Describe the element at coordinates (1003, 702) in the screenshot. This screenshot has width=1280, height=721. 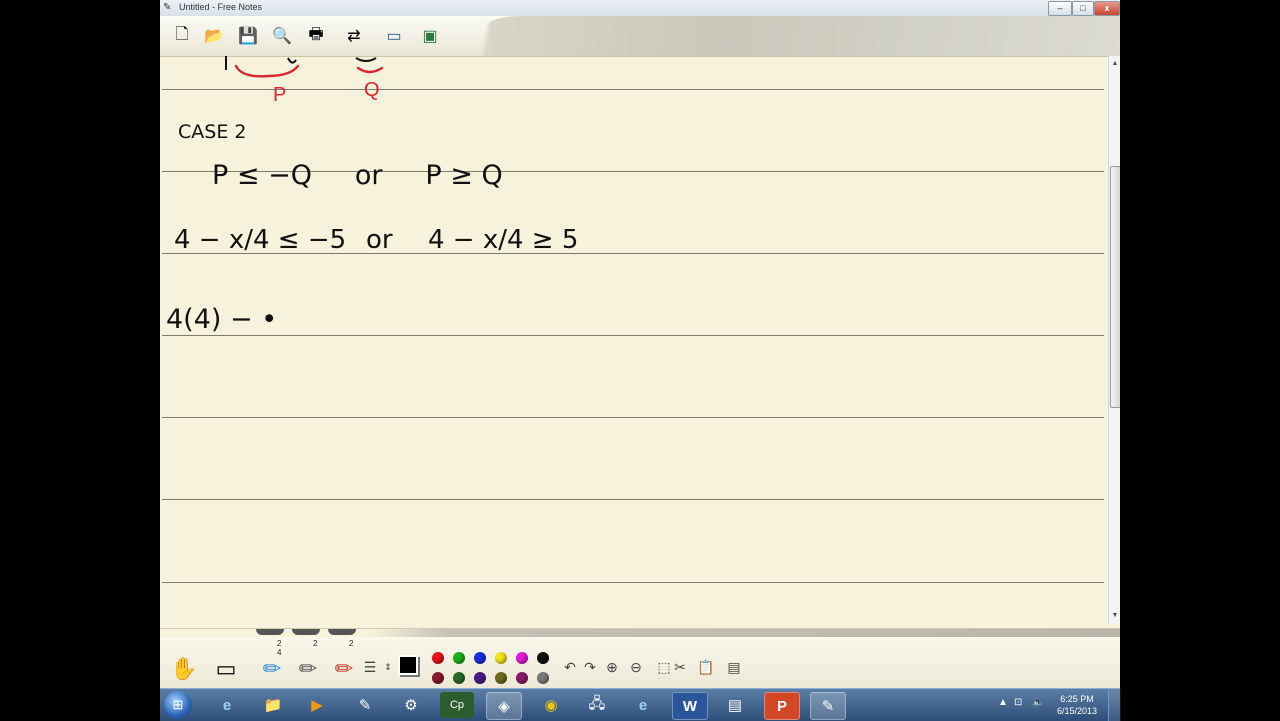
I see `tray-expand-icon: ▲` at that location.